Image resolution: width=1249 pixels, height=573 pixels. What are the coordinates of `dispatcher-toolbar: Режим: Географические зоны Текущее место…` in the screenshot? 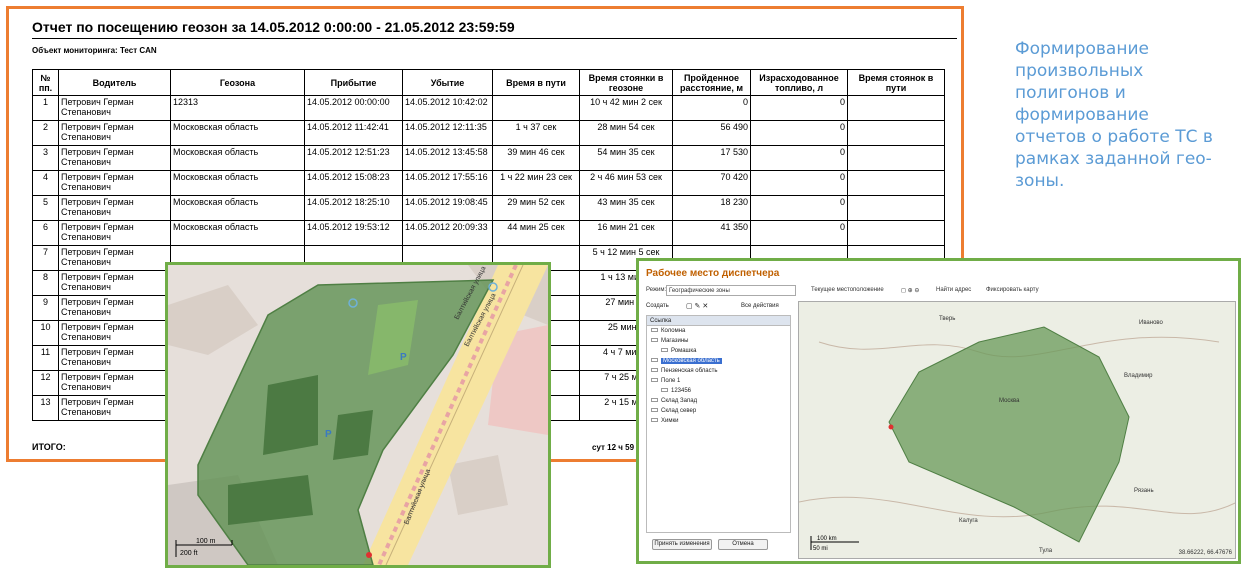 It's located at (941, 291).